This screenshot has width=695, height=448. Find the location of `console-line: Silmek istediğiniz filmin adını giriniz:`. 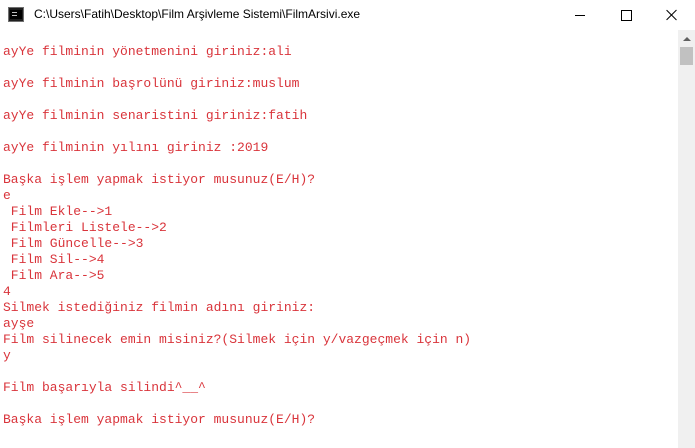

console-line: Silmek istediğiniz filmin adını giriniz: is located at coordinates (159, 307).